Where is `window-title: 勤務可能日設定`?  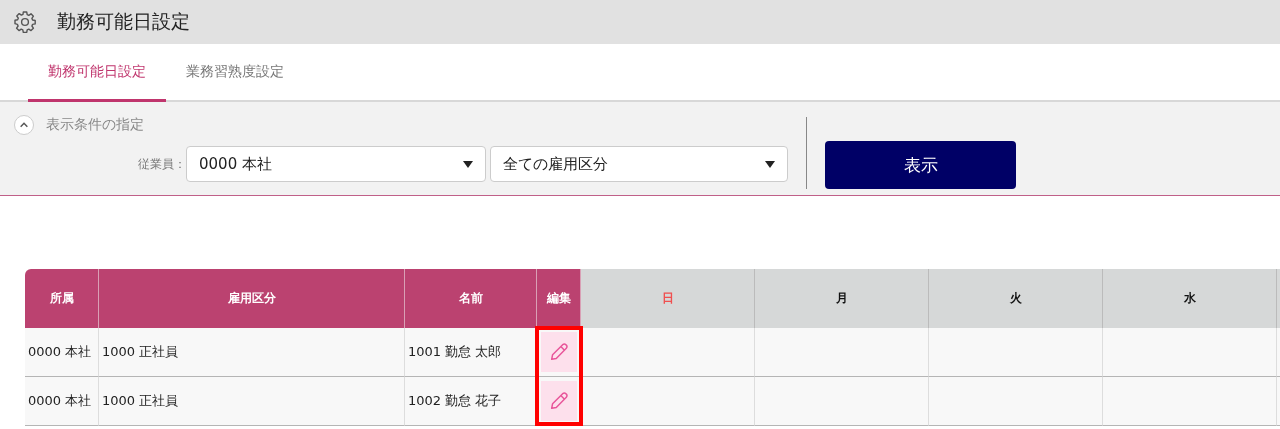 window-title: 勤務可能日設定 is located at coordinates (123, 21).